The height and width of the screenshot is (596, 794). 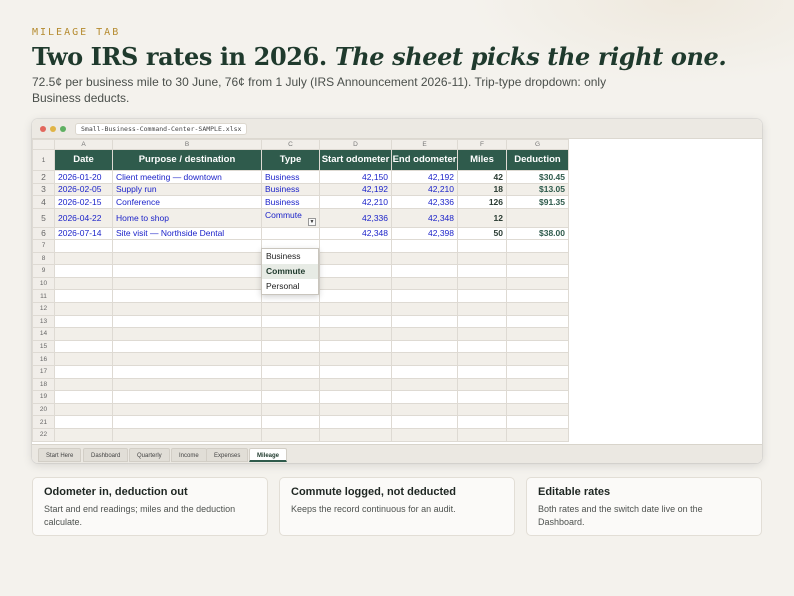 What do you see at coordinates (290, 177) in the screenshot?
I see `type-cell: Business` at bounding box center [290, 177].